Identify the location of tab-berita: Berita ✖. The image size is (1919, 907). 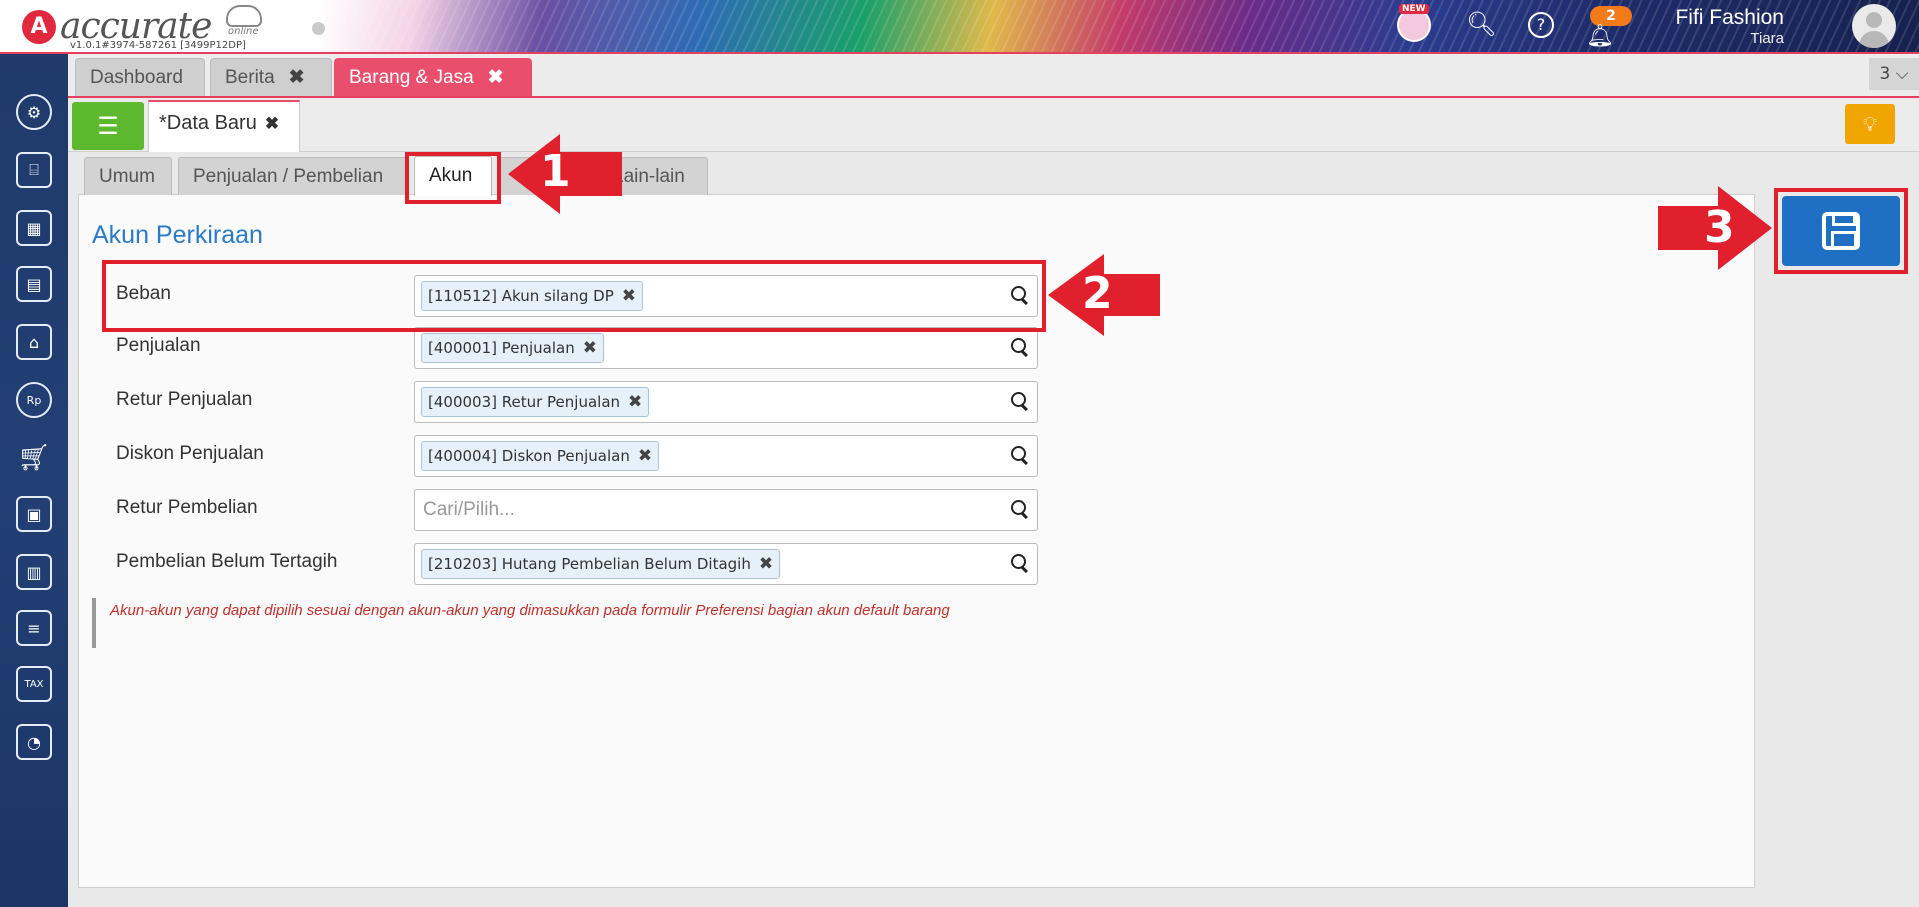
(271, 77).